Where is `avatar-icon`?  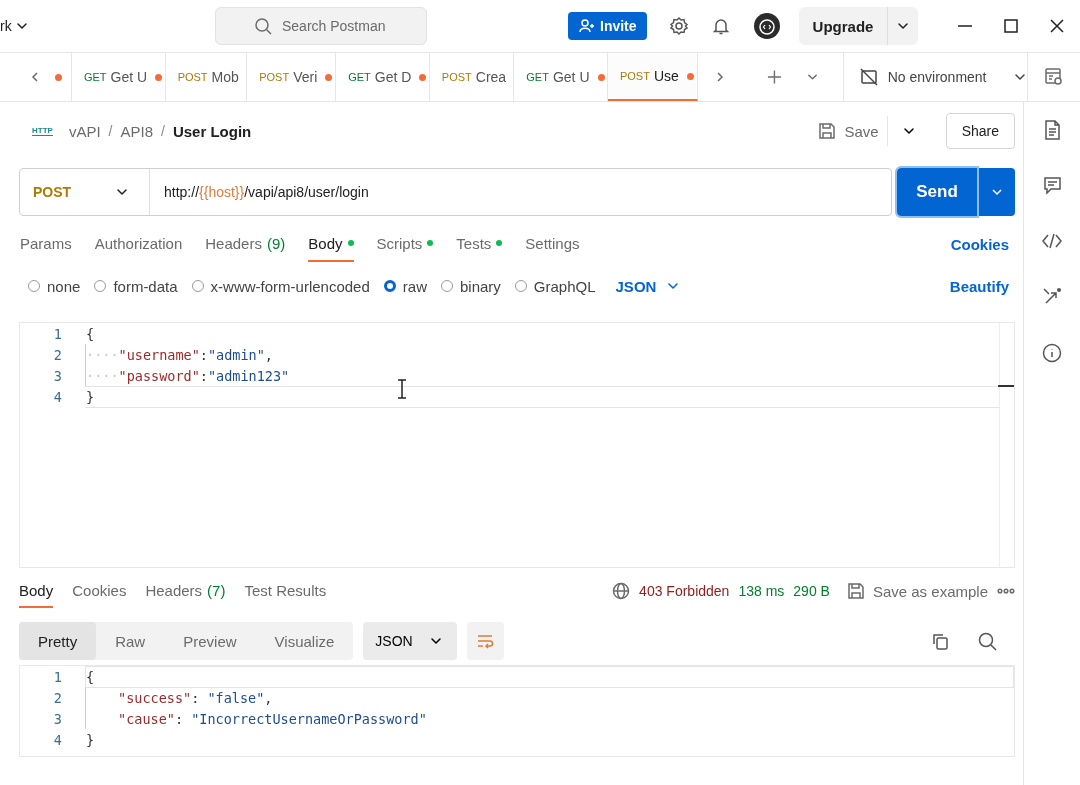 avatar-icon is located at coordinates (766, 26).